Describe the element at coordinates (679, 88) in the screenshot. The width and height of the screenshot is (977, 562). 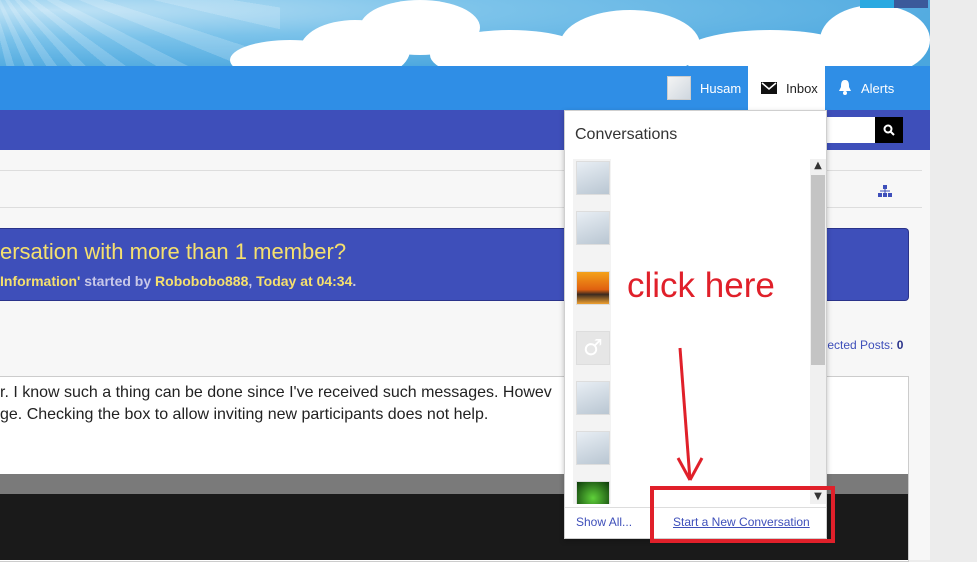
I see `user-avatar` at that location.